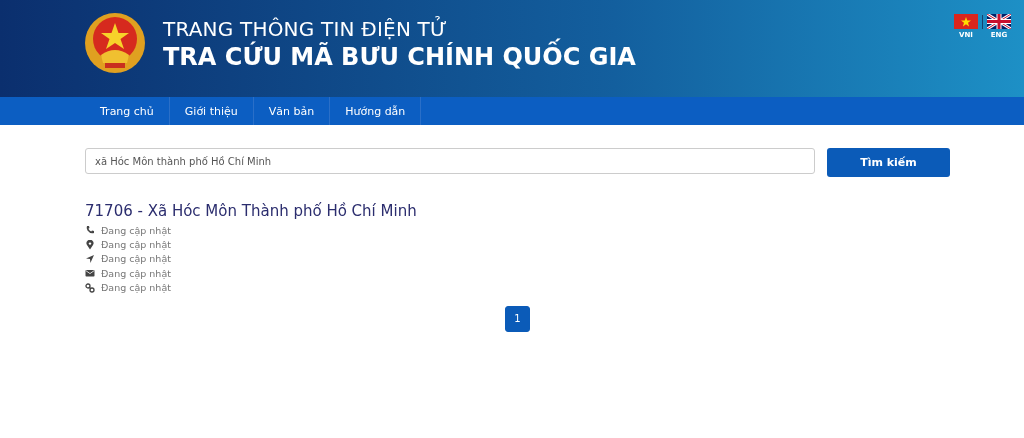 The width and height of the screenshot is (1024, 438). What do you see at coordinates (251, 211) in the screenshot?
I see `result-title-link: 71706 - Xã Hóc Môn Thành phố Hồ Chí Minh` at bounding box center [251, 211].